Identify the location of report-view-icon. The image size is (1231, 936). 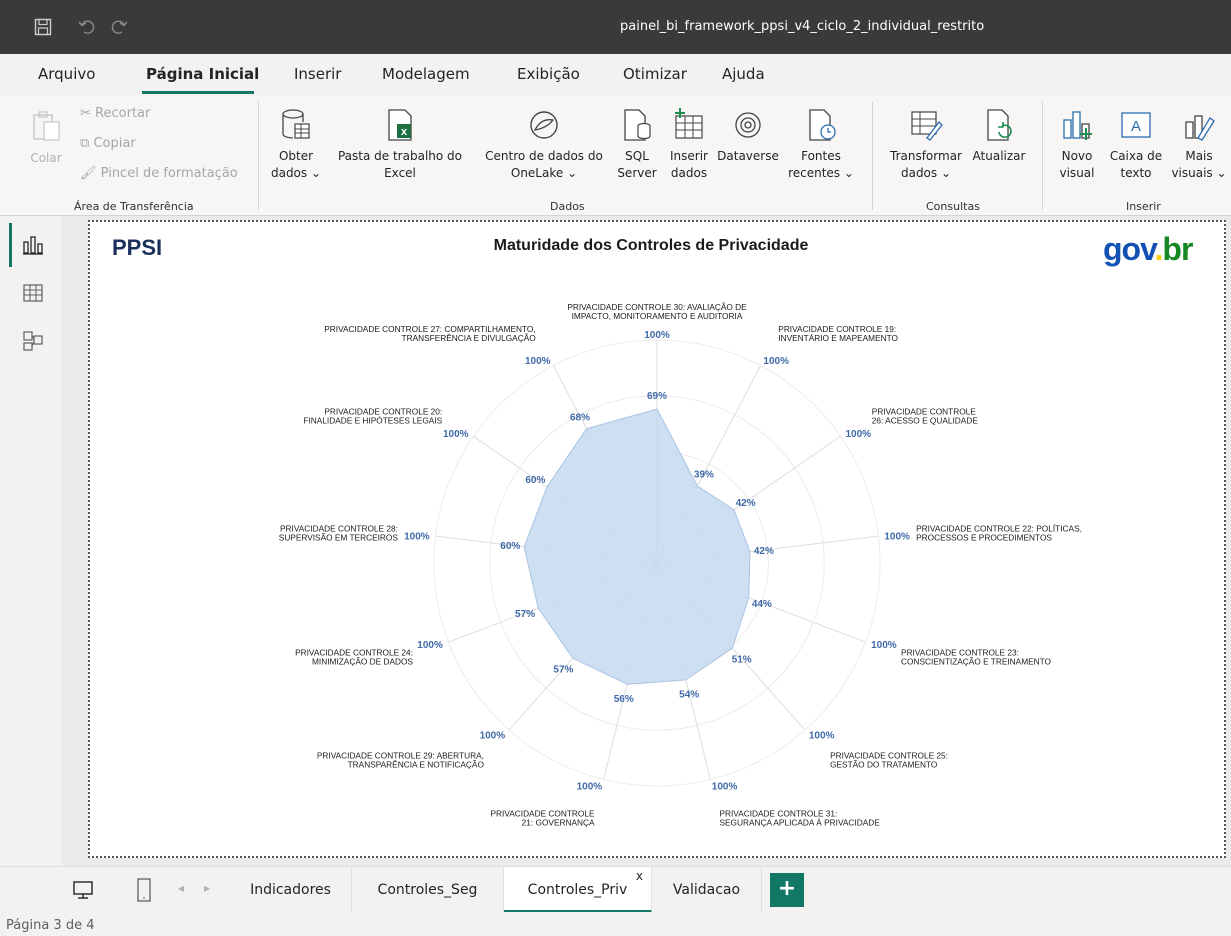
(33, 245).